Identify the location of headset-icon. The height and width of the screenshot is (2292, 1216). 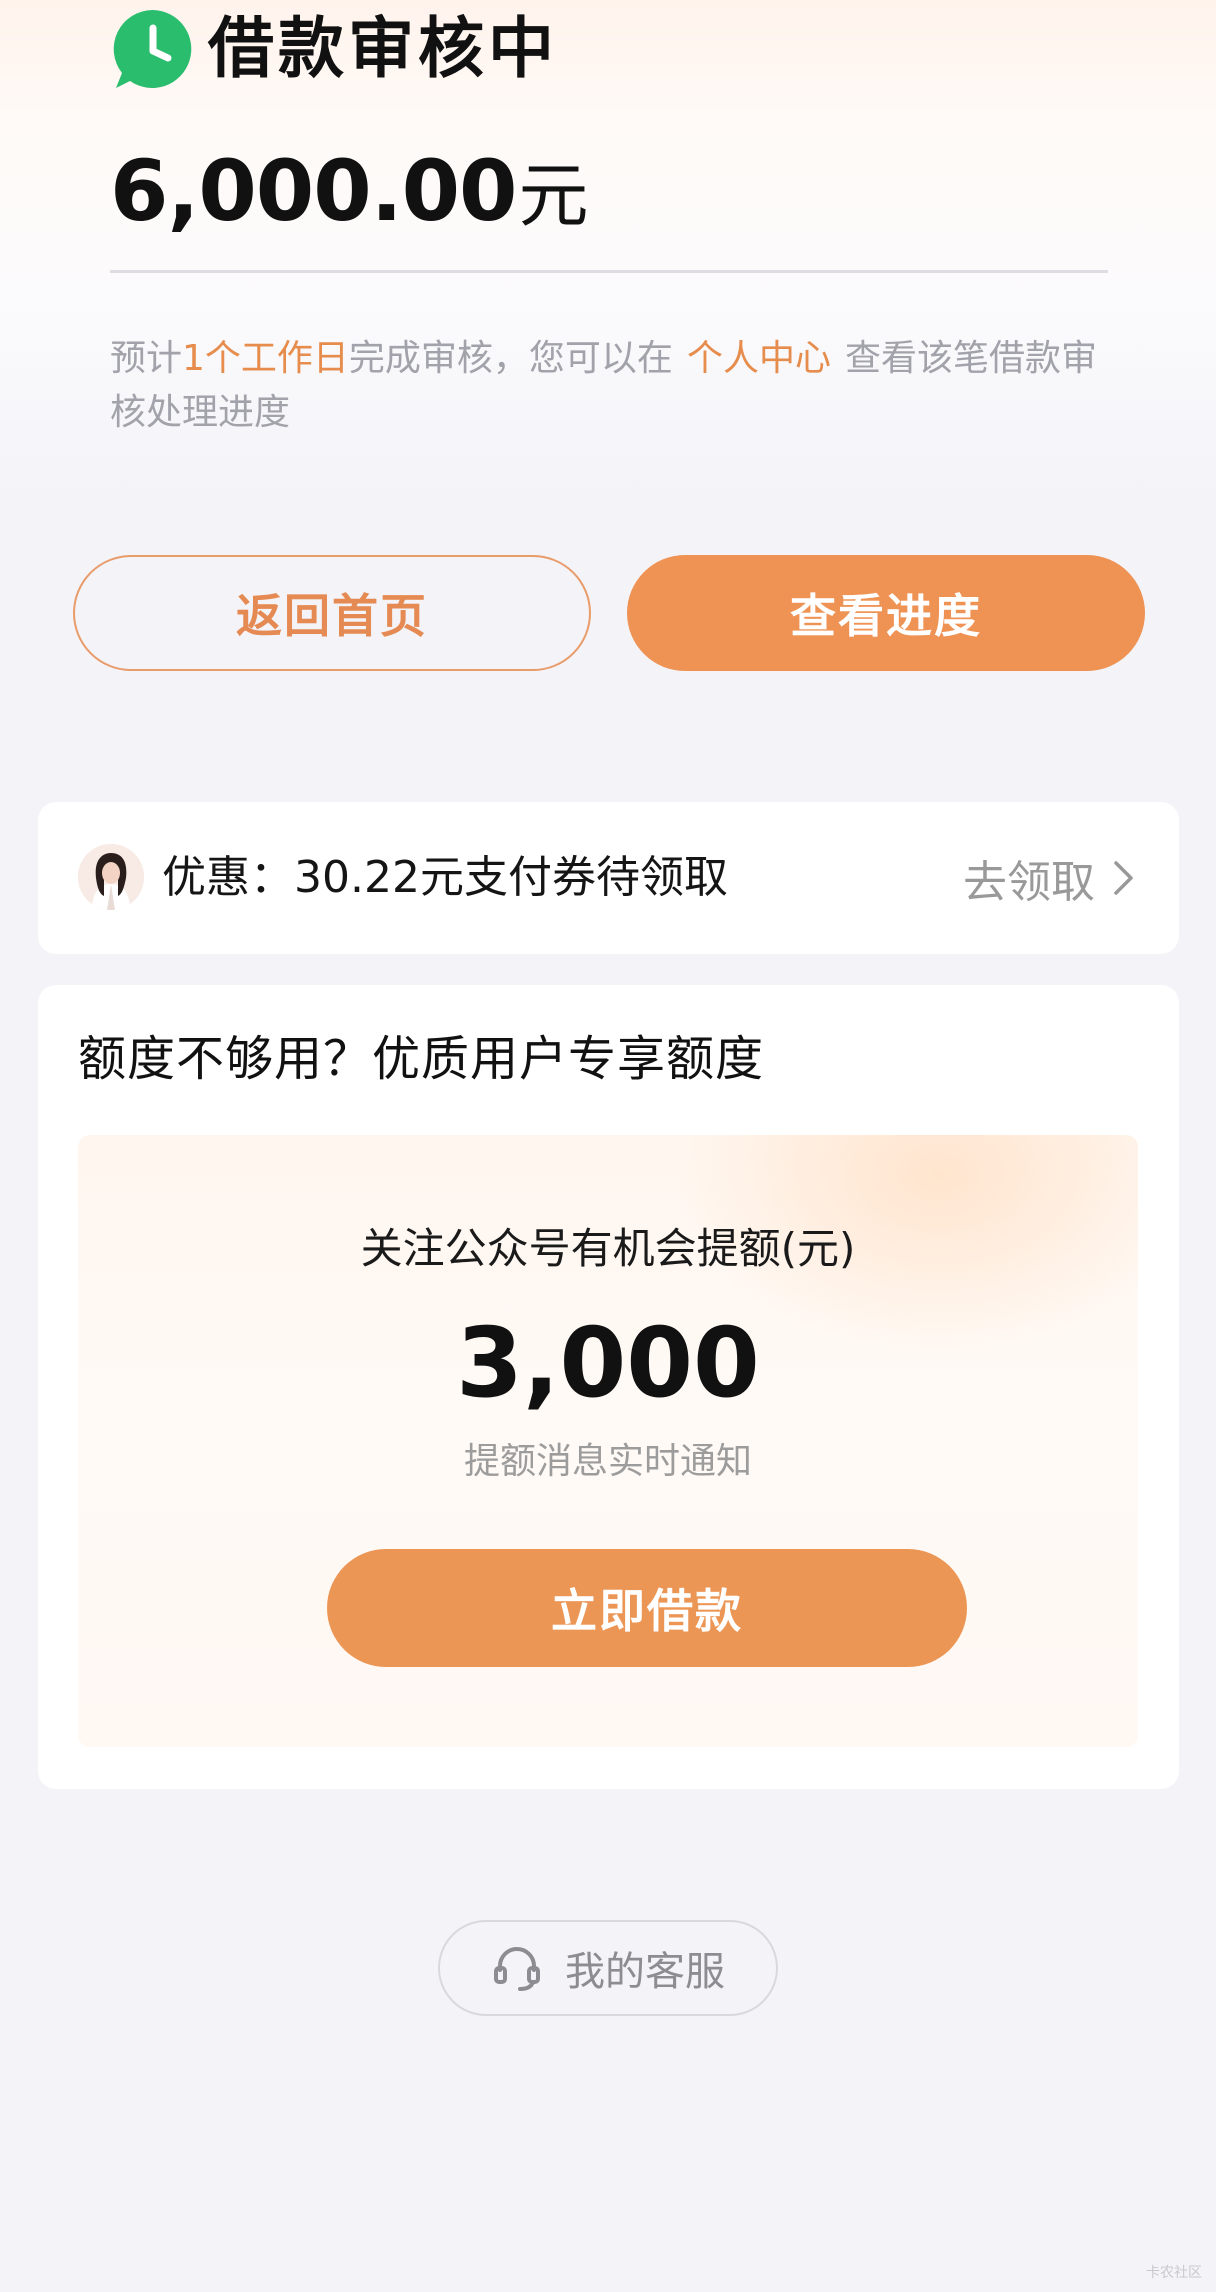
(517, 1969).